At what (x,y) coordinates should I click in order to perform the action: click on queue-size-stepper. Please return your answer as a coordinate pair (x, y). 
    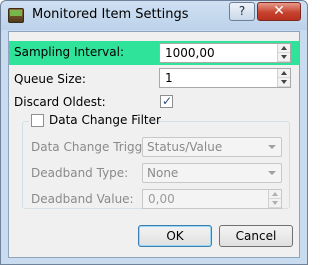
    Looking at the image, I should click on (283, 78).